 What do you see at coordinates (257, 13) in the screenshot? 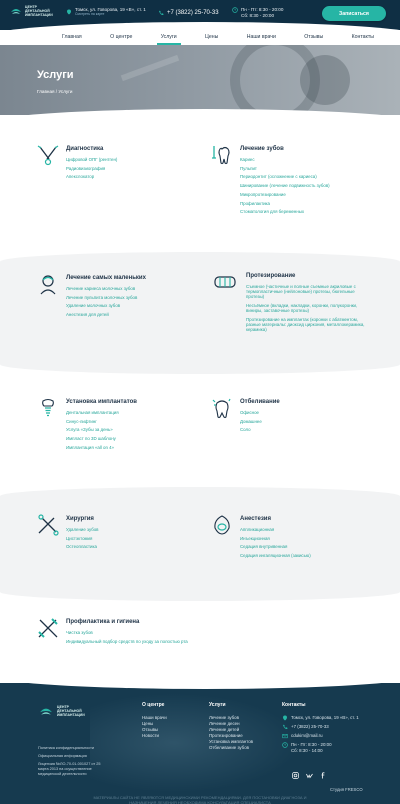
I see `header-hours: Пн - Пт: 8:30 - 20:00 Сб: 8:30 - 20:00` at bounding box center [257, 13].